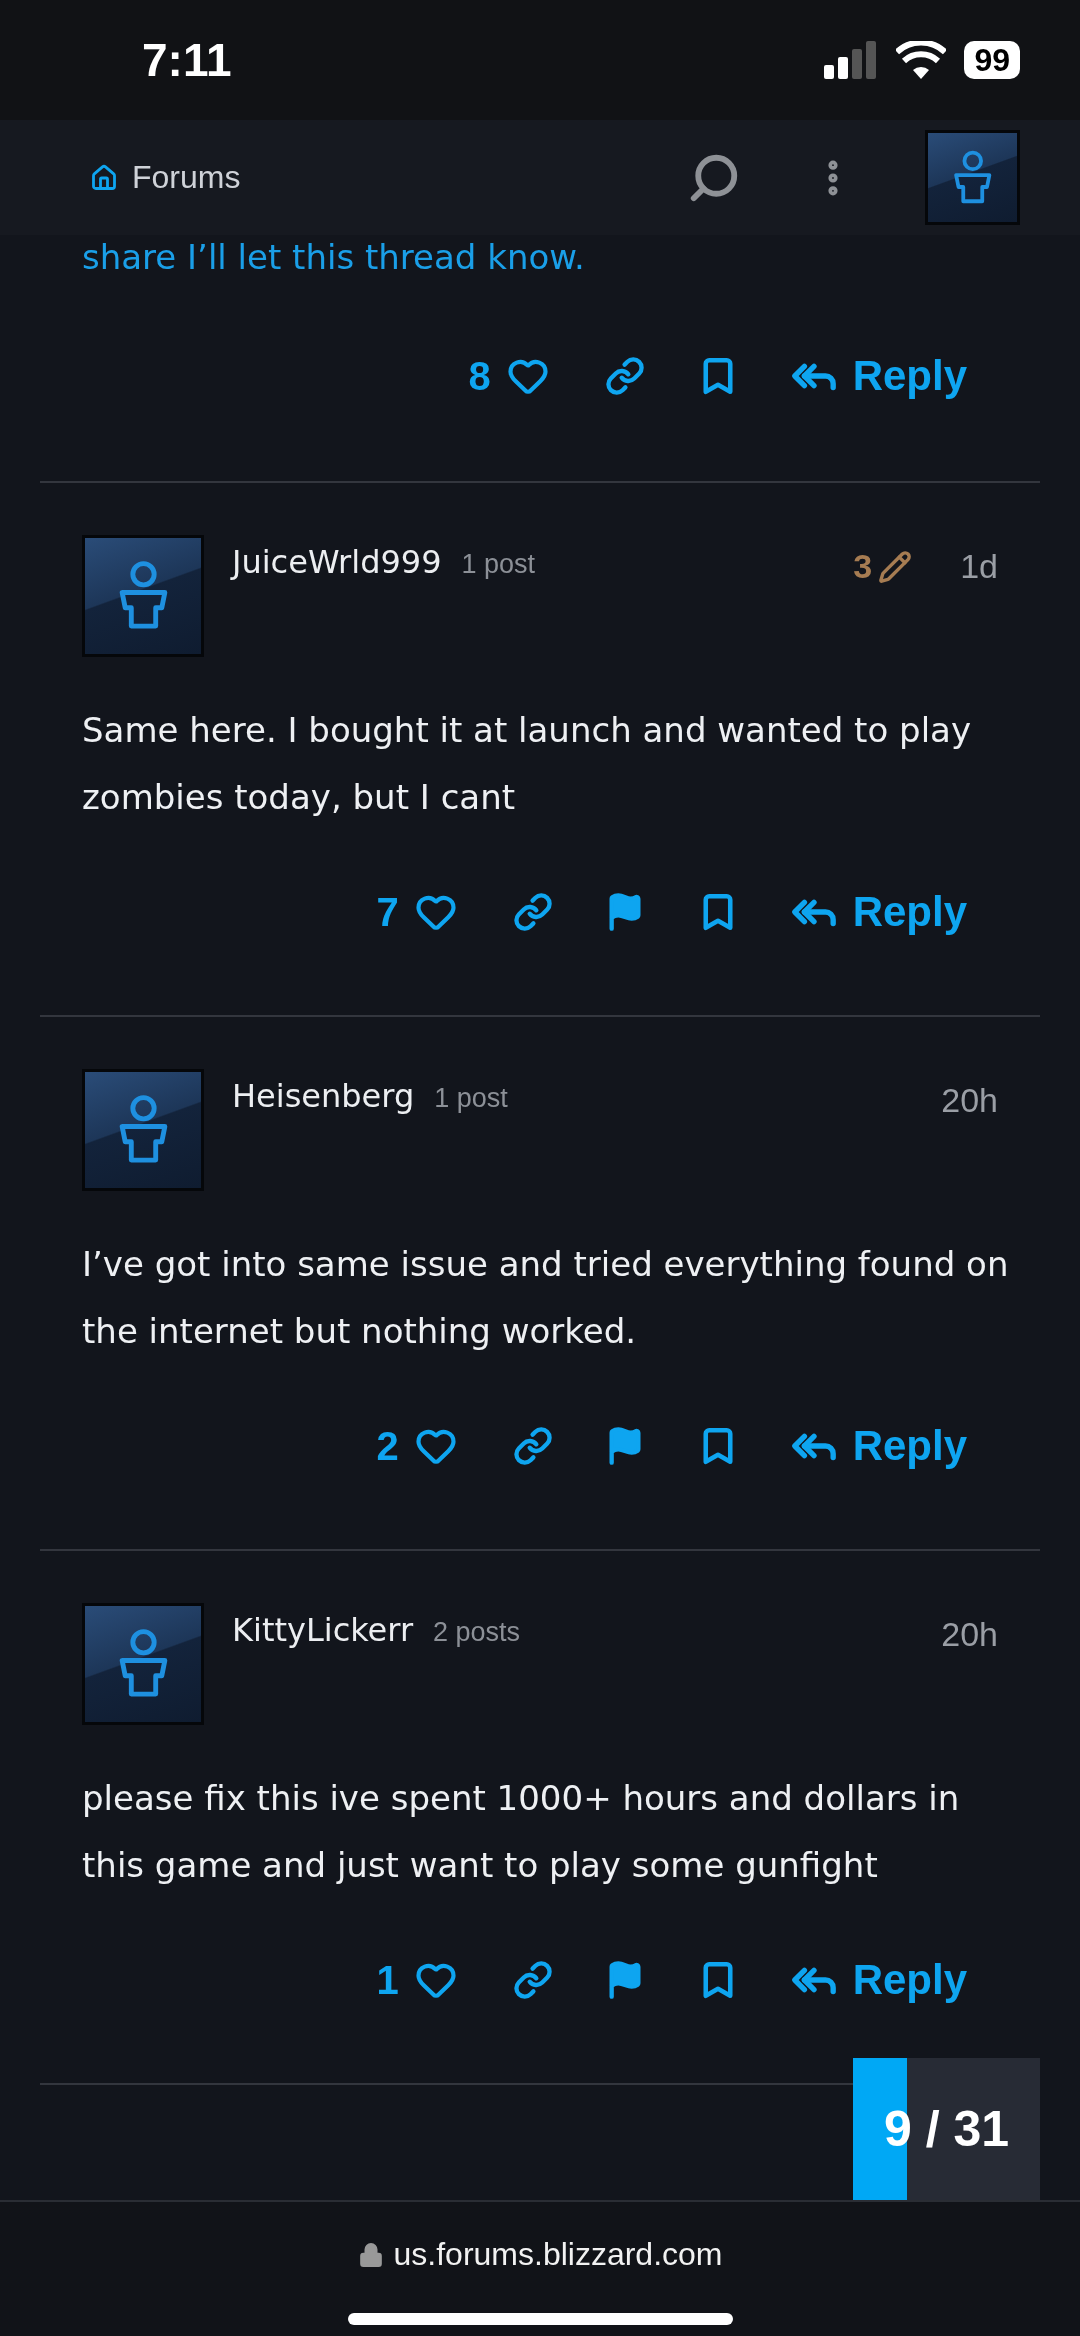 This screenshot has width=1080, height=2336. What do you see at coordinates (388, 177) in the screenshot?
I see `forums-link: Forums` at bounding box center [388, 177].